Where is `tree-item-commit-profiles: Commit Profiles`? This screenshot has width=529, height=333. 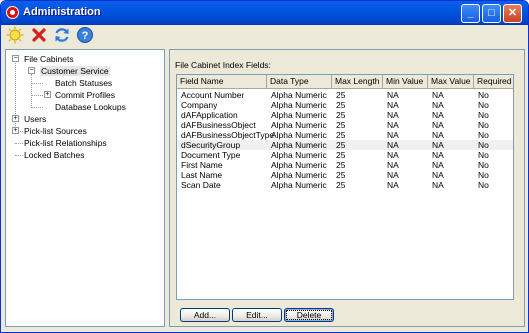 tree-item-commit-profiles: Commit Profiles is located at coordinates (85, 95).